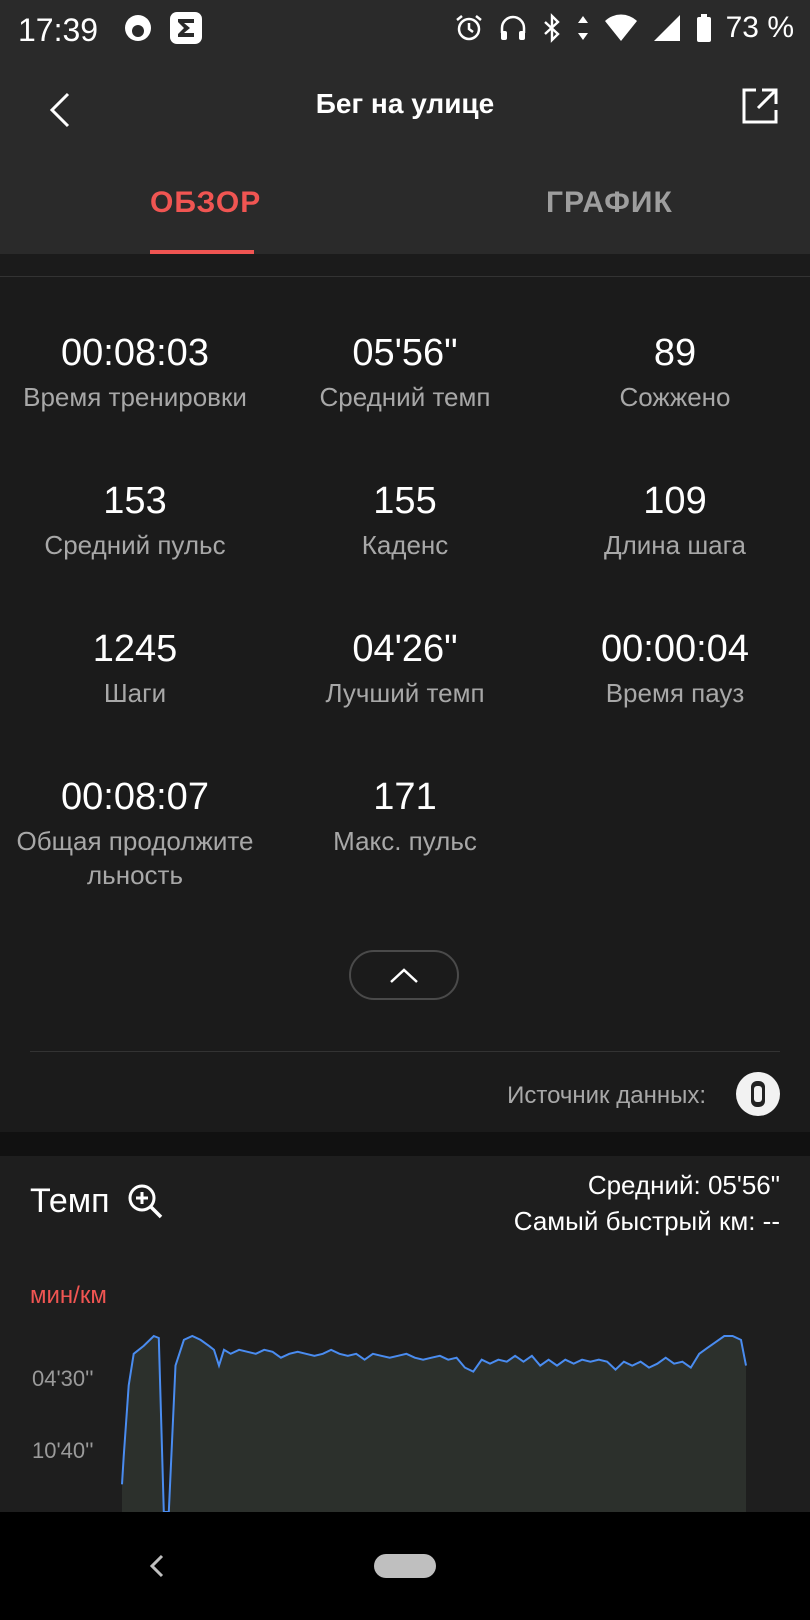  I want to click on share-icon, so click(760, 106).